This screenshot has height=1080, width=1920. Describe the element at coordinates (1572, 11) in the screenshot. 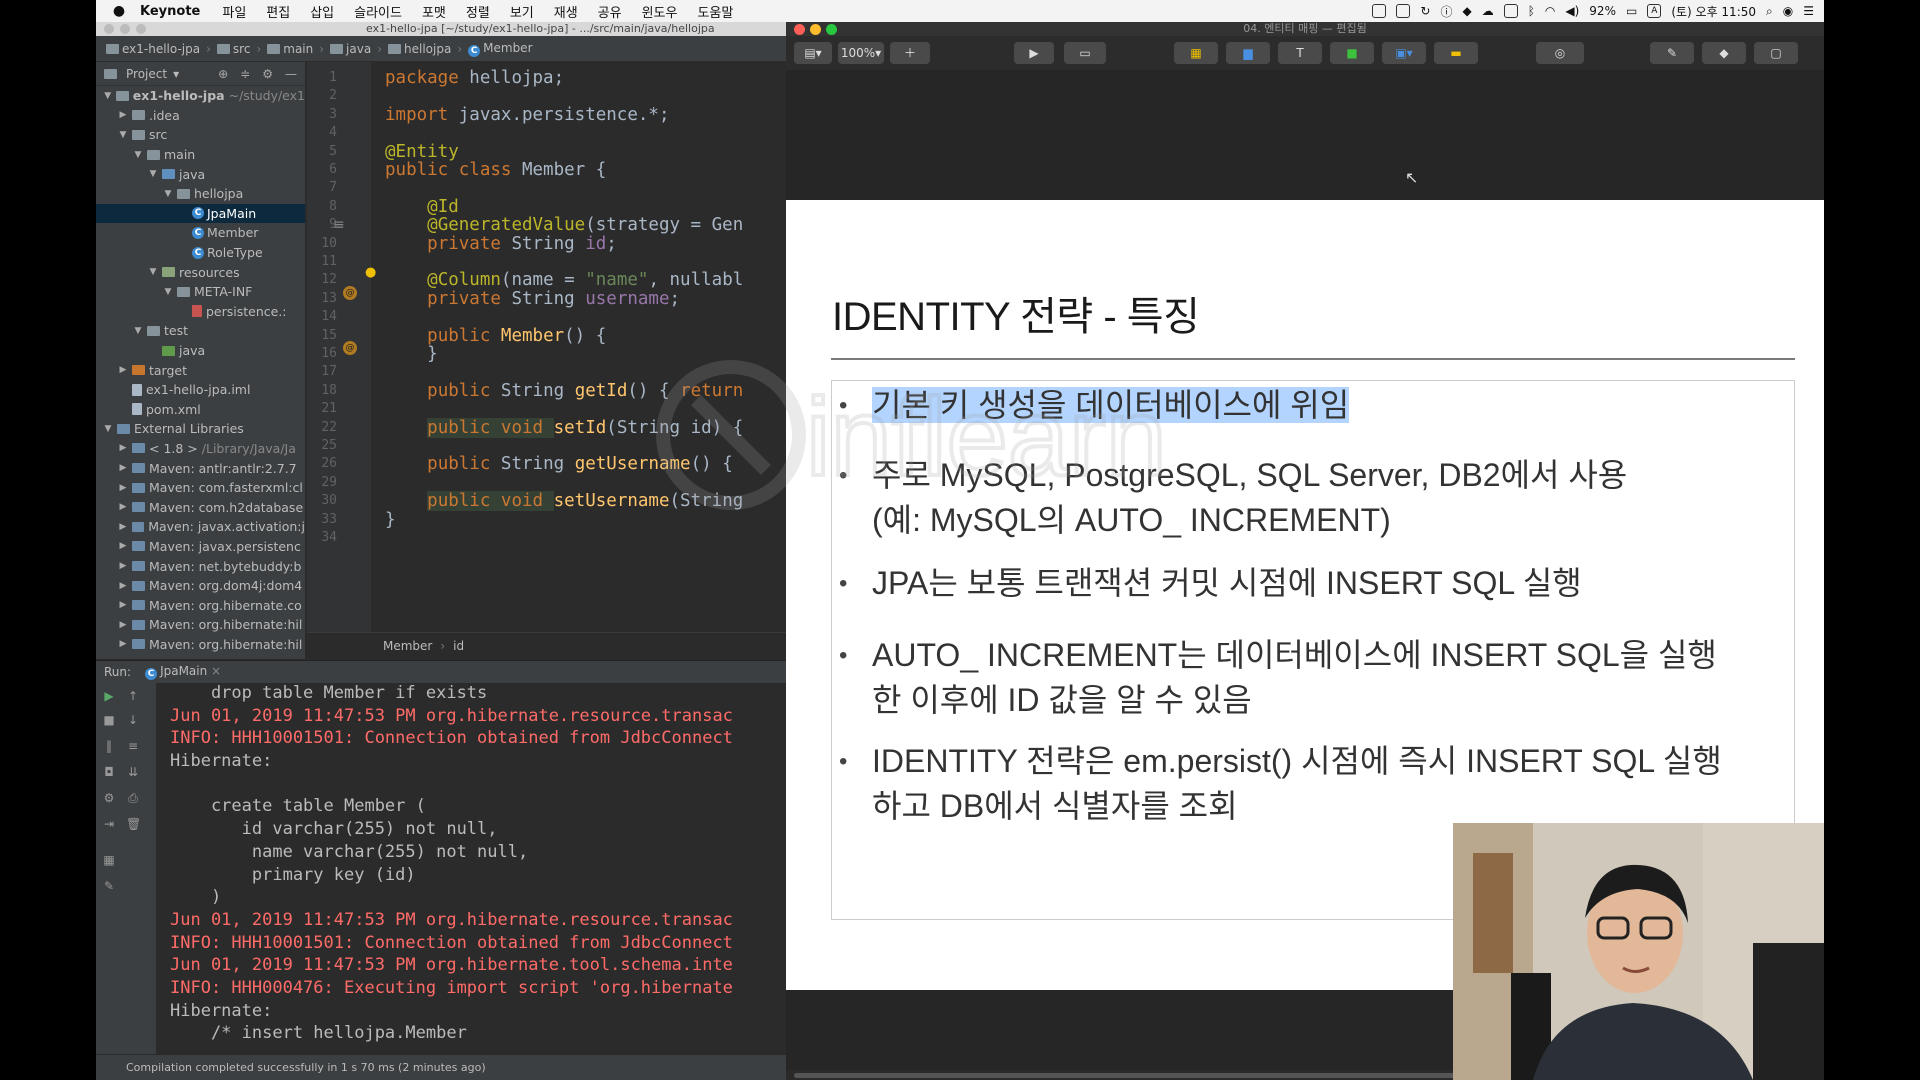

I see `volume-icon: ◀)` at that location.